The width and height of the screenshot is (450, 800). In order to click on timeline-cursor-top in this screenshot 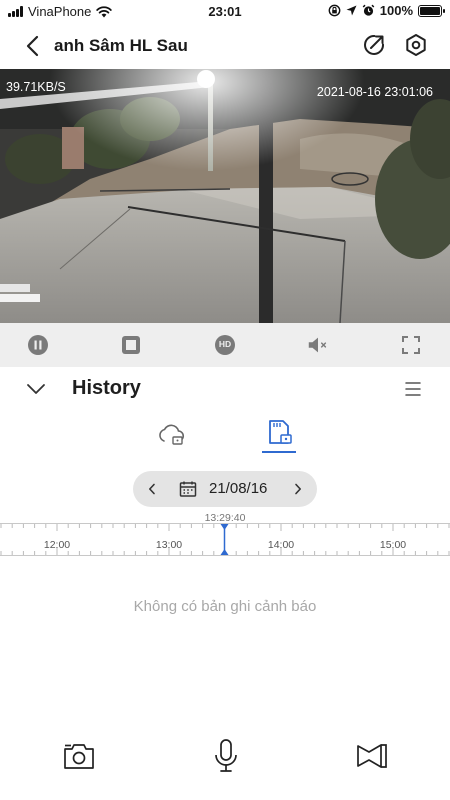, I will do `click(224, 527)`.